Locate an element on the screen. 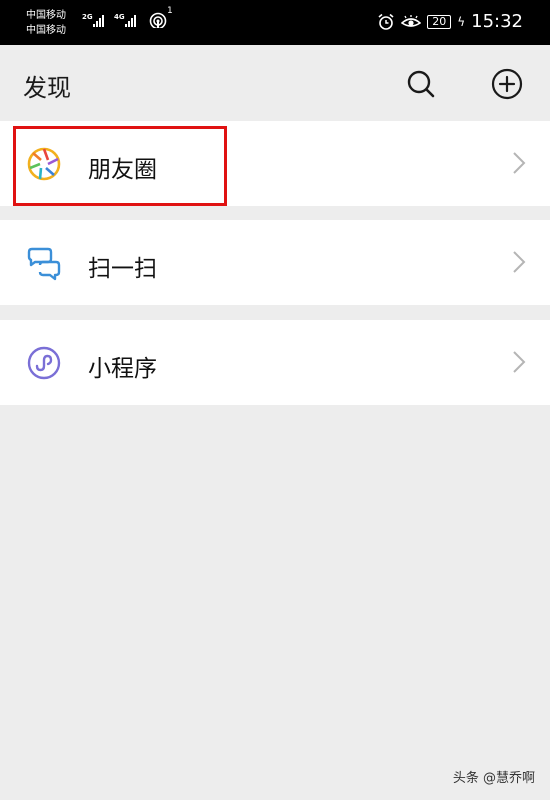 The image size is (550, 800). menu-item-scan: 扫一扫 is located at coordinates (275, 262).